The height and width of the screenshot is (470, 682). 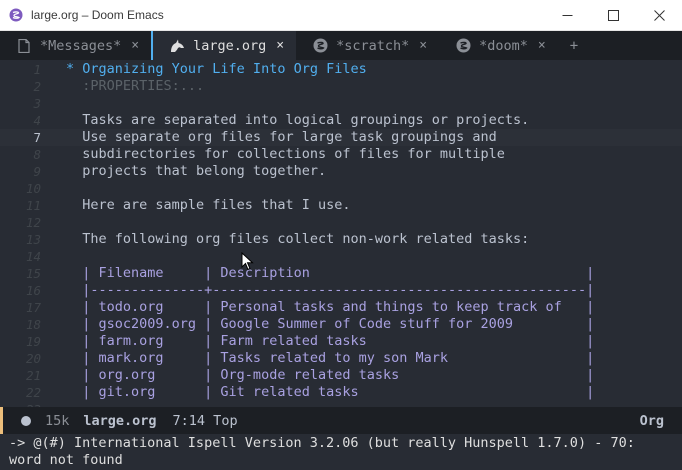 I want to click on line-number: 15, so click(x=33, y=273).